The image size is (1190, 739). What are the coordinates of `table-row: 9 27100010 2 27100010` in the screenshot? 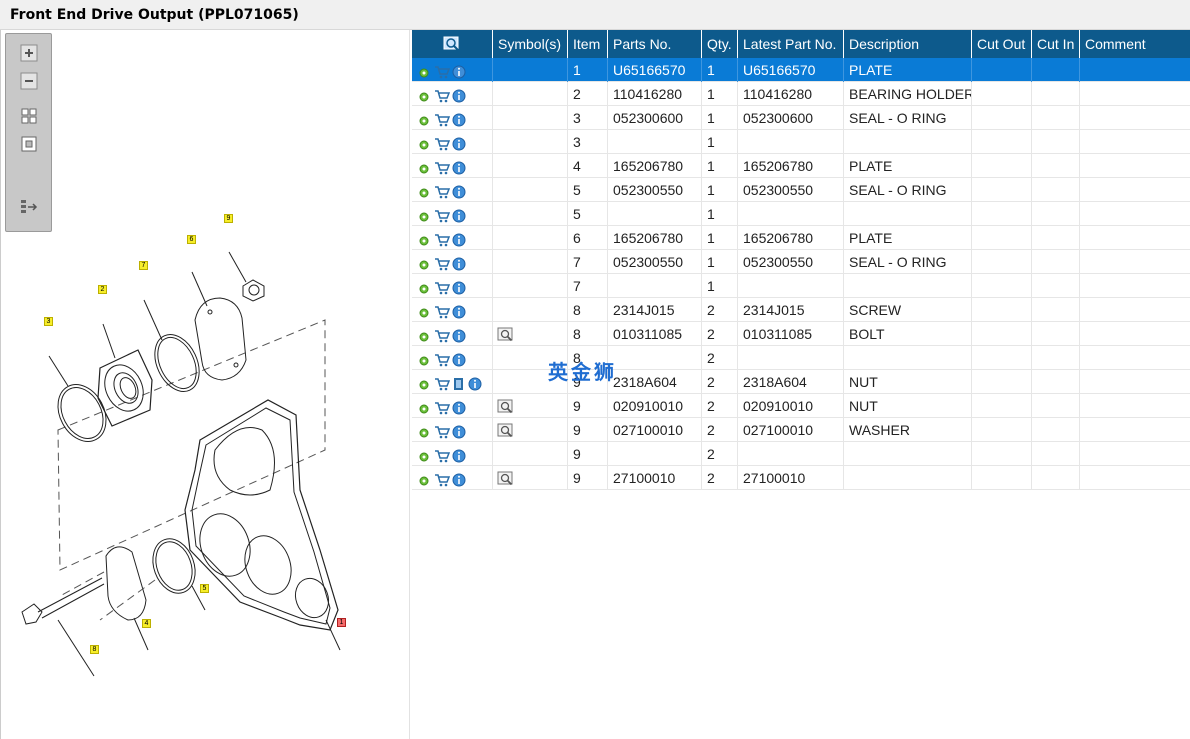 It's located at (801, 478).